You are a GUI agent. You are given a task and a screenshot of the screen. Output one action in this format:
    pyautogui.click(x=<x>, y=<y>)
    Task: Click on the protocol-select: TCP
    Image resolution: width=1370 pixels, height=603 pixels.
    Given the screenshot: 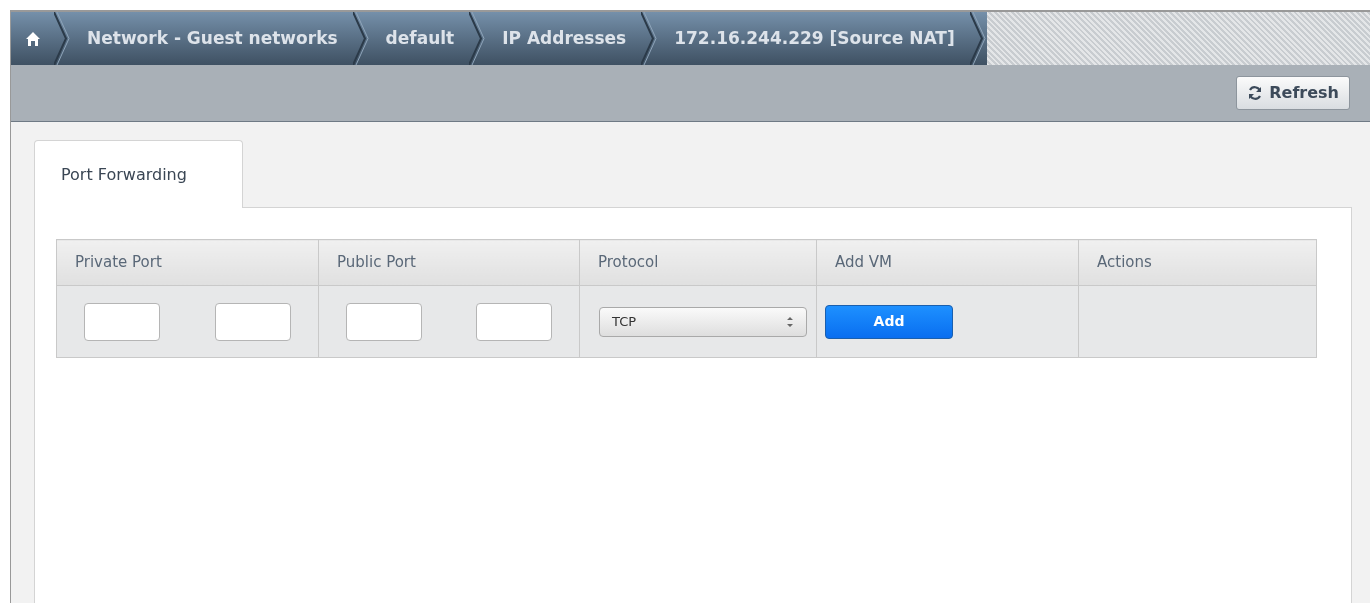 What is the action you would take?
    pyautogui.click(x=703, y=321)
    